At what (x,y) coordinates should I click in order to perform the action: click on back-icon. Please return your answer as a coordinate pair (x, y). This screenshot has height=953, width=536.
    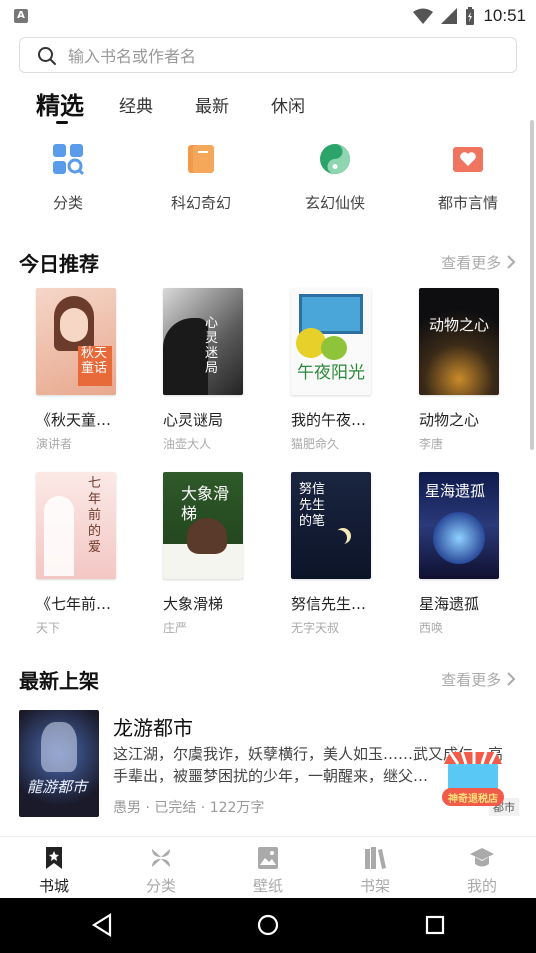
    Looking at the image, I should click on (102, 925).